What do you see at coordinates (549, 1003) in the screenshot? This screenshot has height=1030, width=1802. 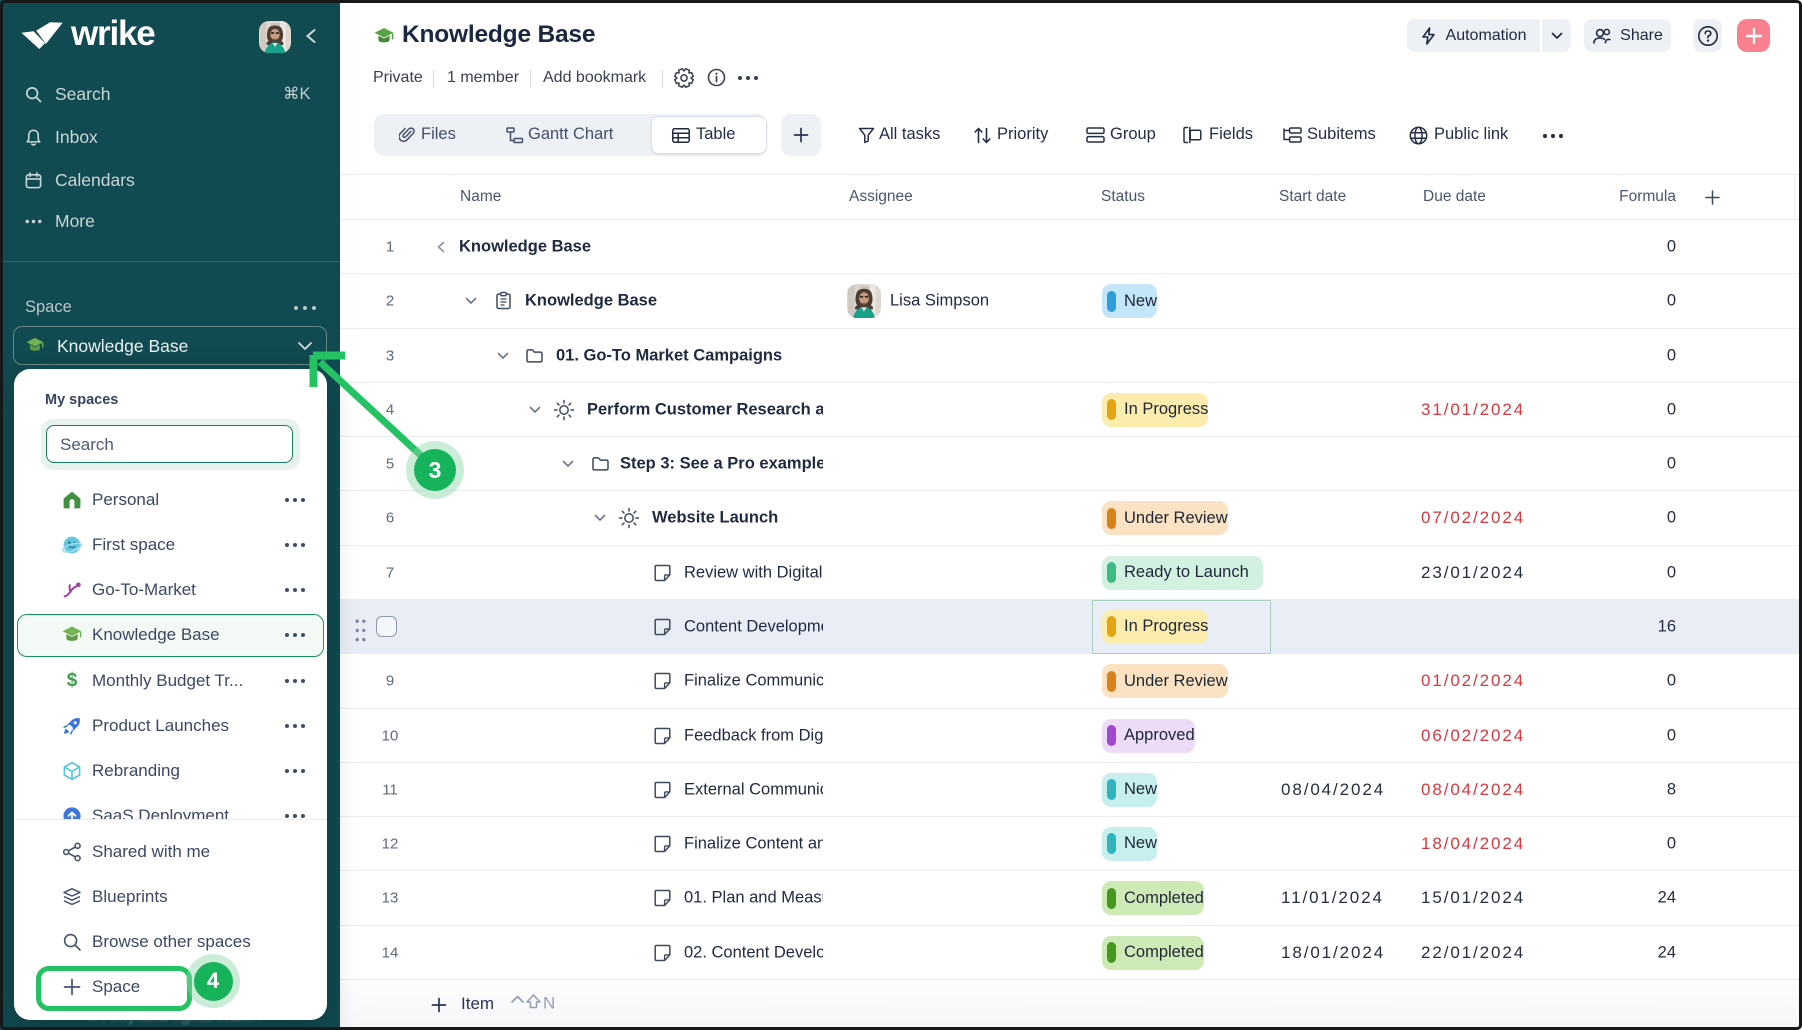 I see `svg-text: N` at bounding box center [549, 1003].